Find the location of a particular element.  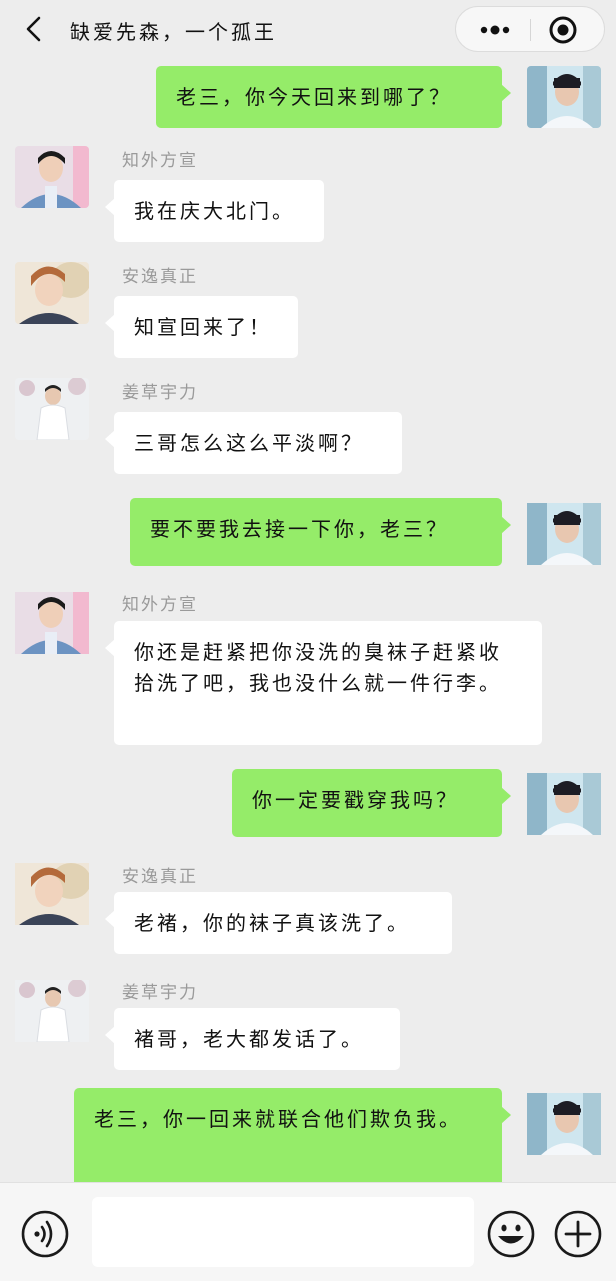

message-outgoing: 要不要我去接一下你，老三？ is located at coordinates (308, 530).